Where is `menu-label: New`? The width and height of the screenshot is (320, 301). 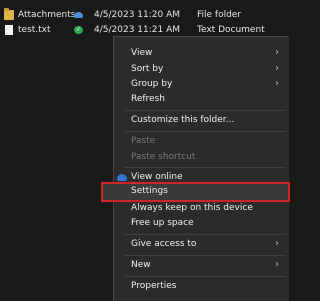
menu-label: New is located at coordinates (141, 265).